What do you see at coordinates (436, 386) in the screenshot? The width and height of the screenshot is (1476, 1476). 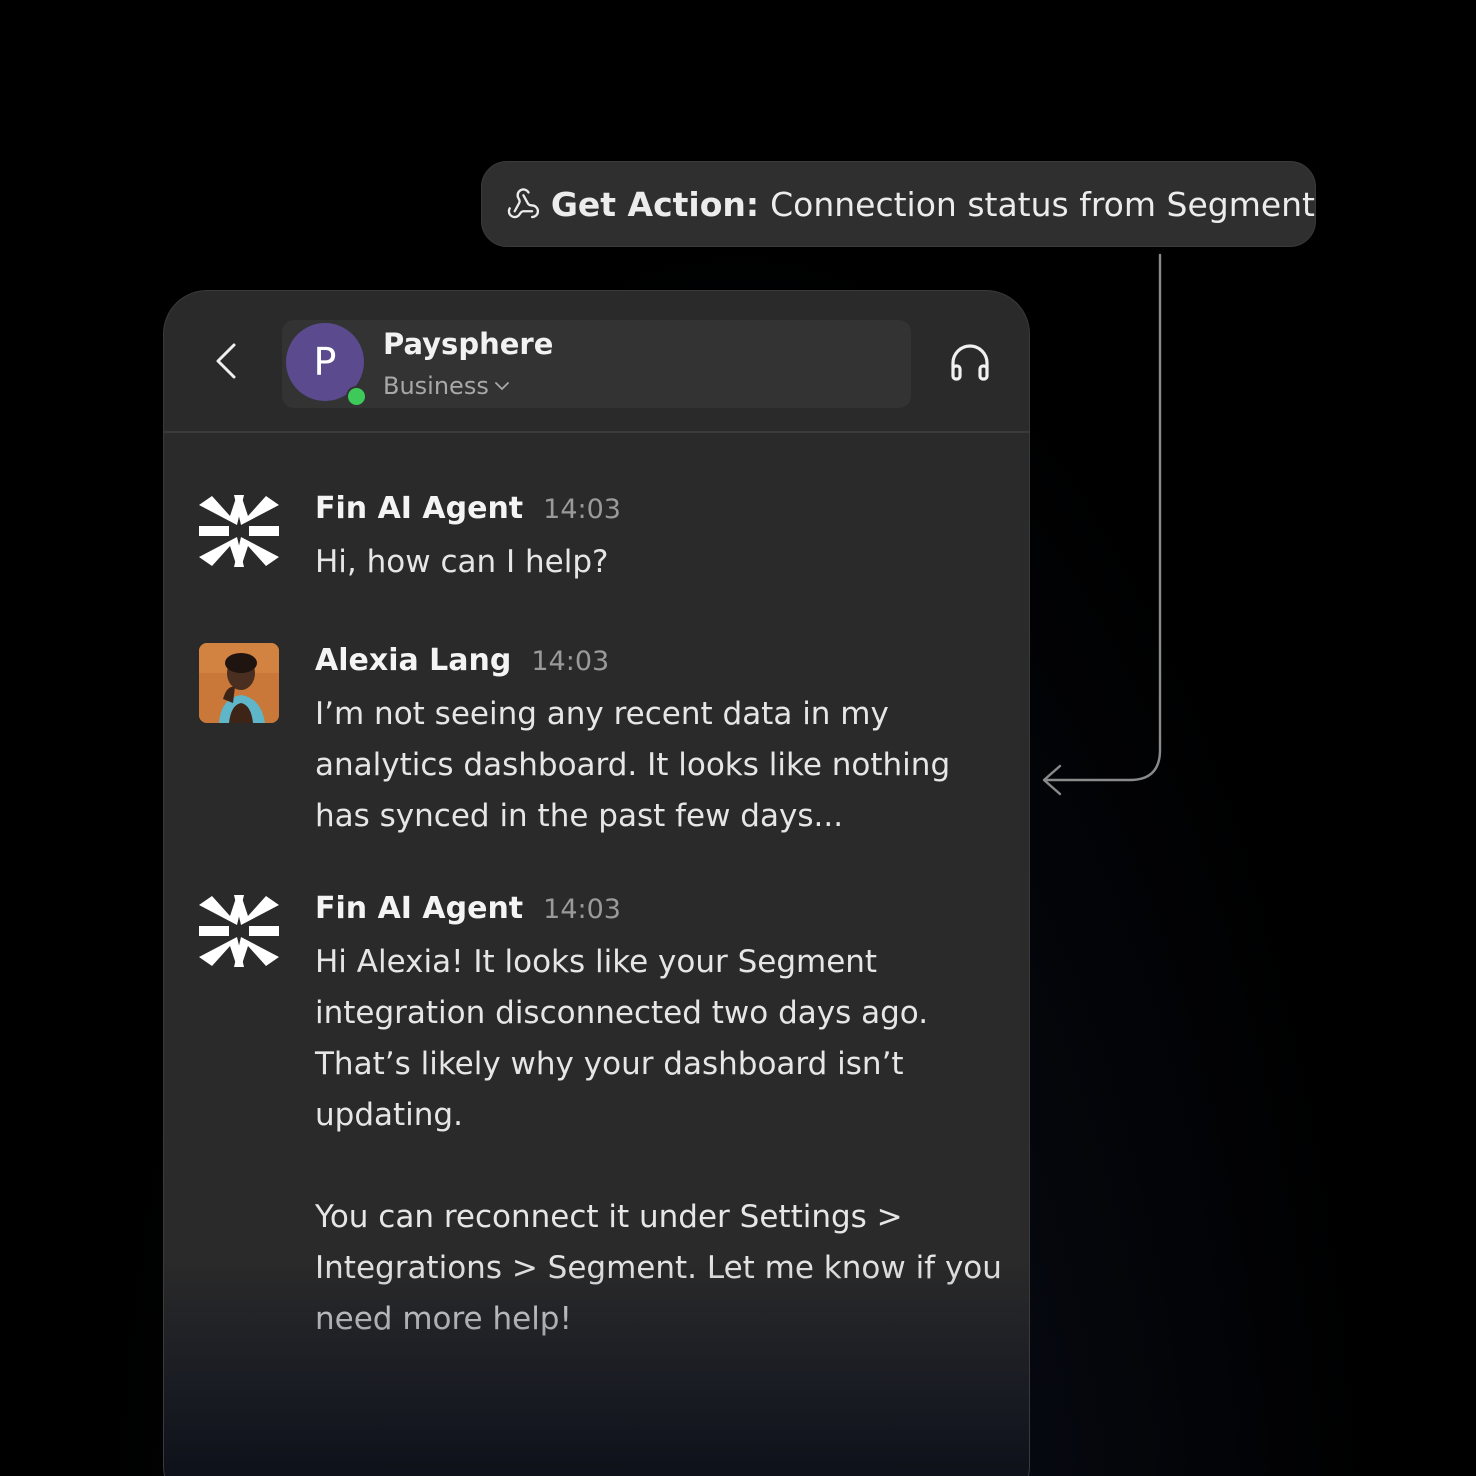 I see `company-plan-label: Business` at bounding box center [436, 386].